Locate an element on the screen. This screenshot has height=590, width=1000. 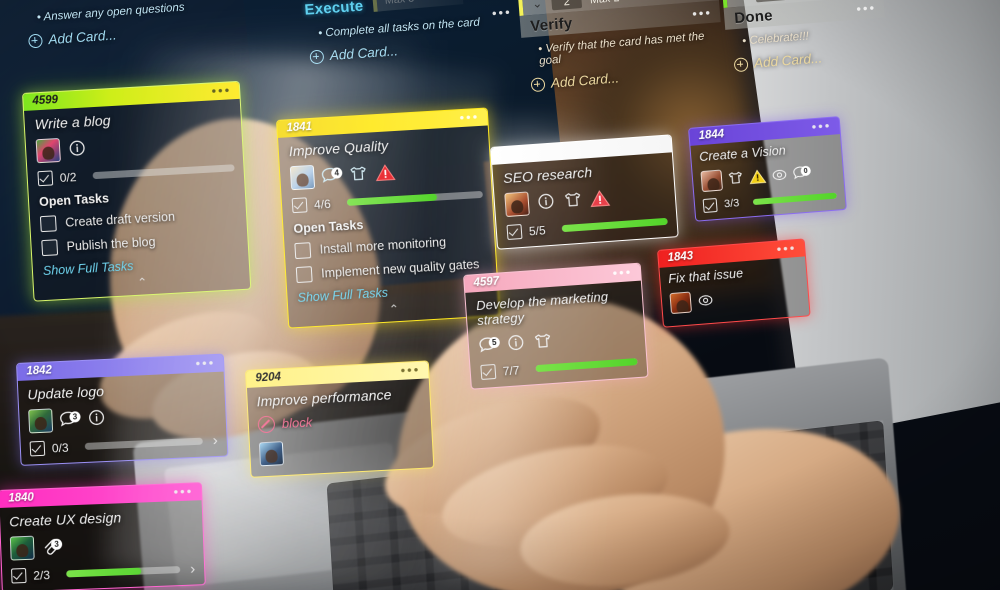
card-1840: 1840 ••• Create UX design 3 2/3 › is located at coordinates (103, 536).